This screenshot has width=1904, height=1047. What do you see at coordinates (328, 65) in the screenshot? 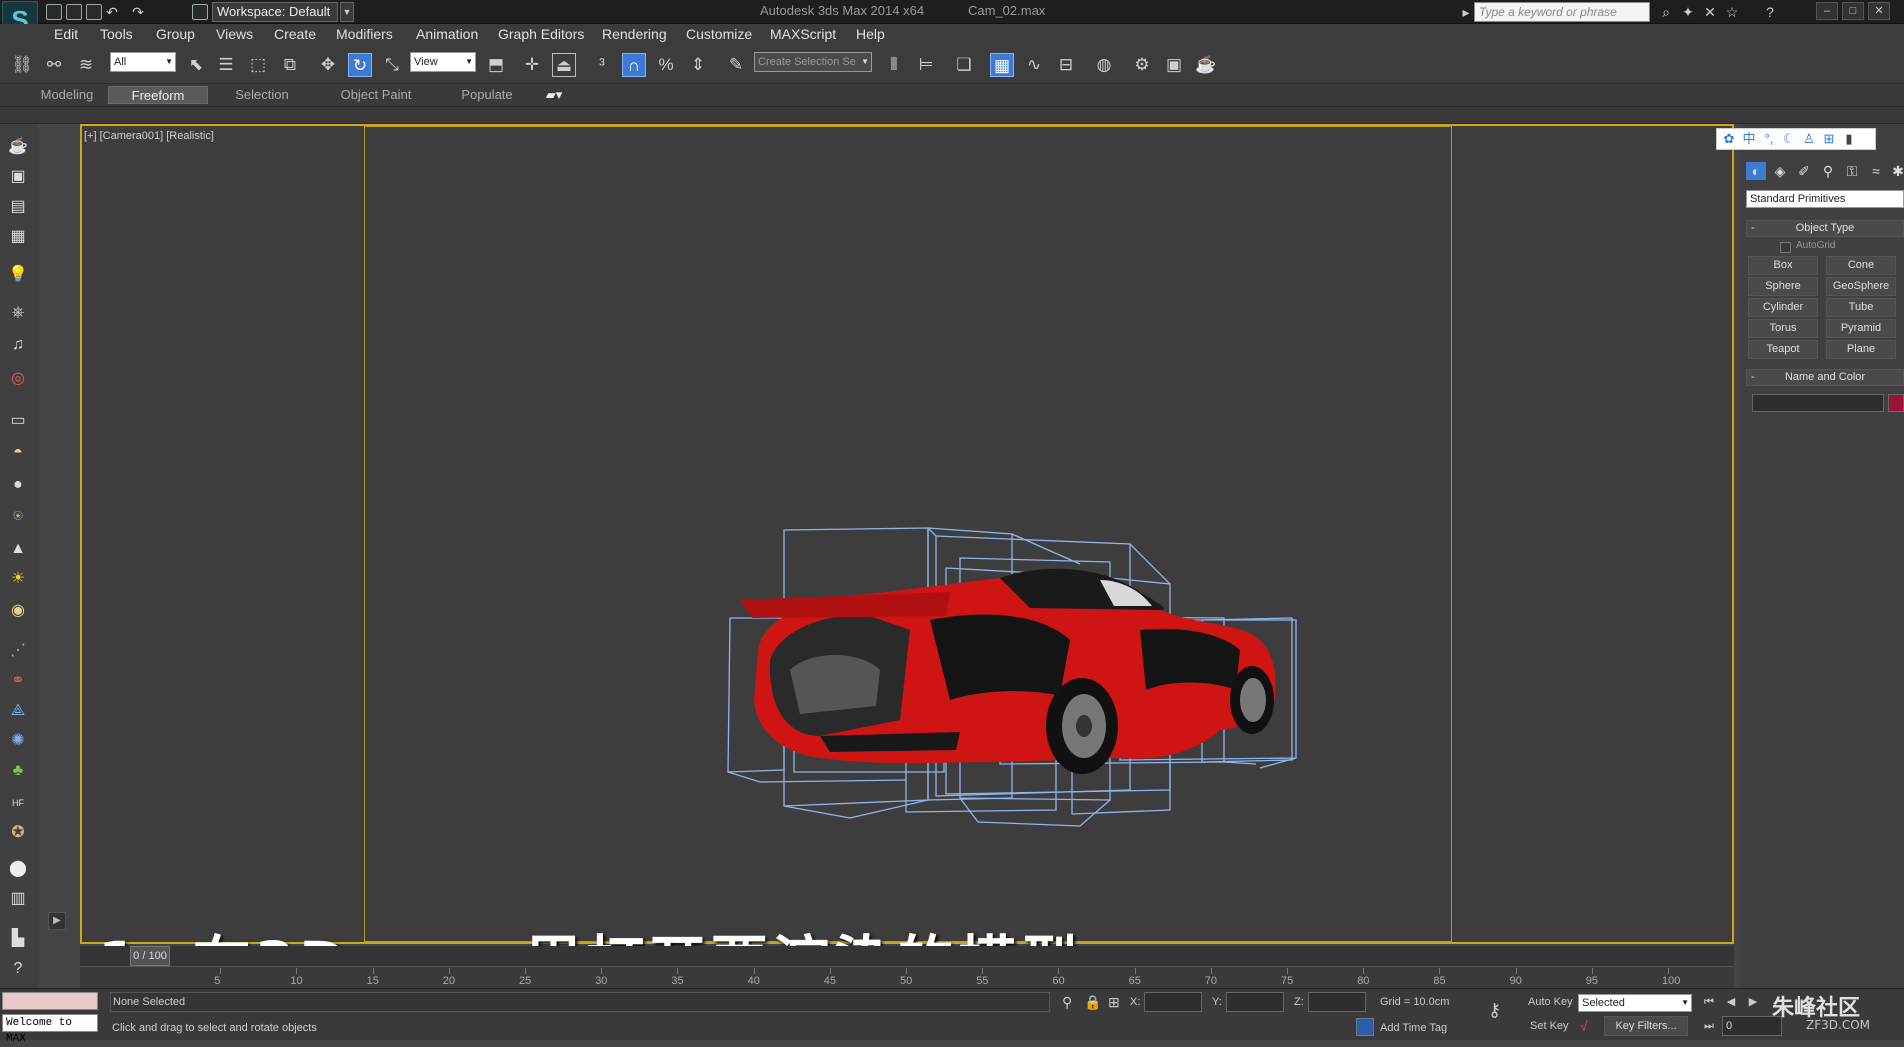
I see `move-icon: ✥` at bounding box center [328, 65].